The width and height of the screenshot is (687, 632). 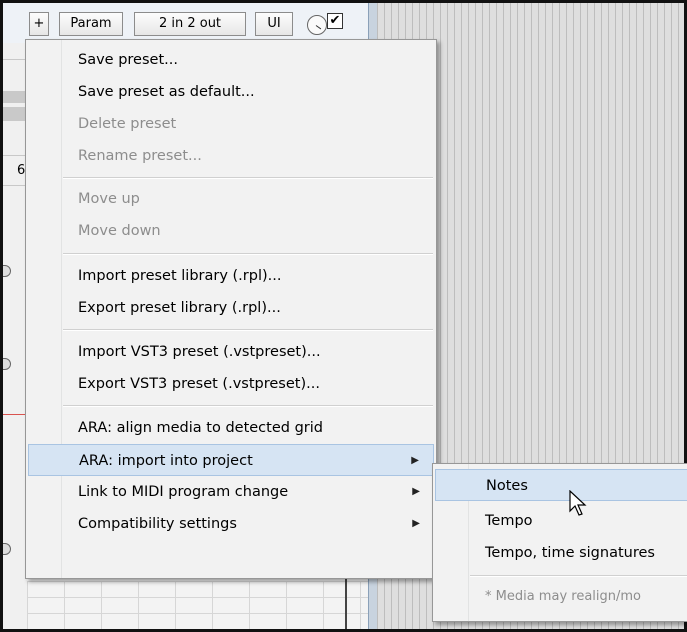 I want to click on add-button: +, so click(x=39, y=24).